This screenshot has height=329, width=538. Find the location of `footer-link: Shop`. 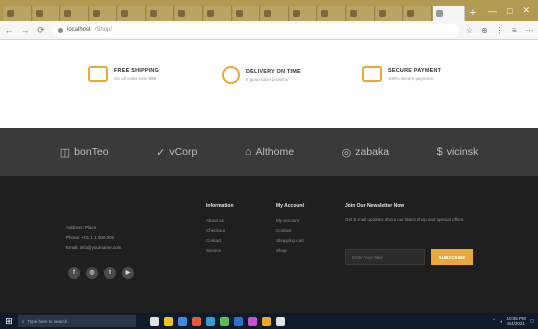

footer-link: Shop is located at coordinates (290, 250).